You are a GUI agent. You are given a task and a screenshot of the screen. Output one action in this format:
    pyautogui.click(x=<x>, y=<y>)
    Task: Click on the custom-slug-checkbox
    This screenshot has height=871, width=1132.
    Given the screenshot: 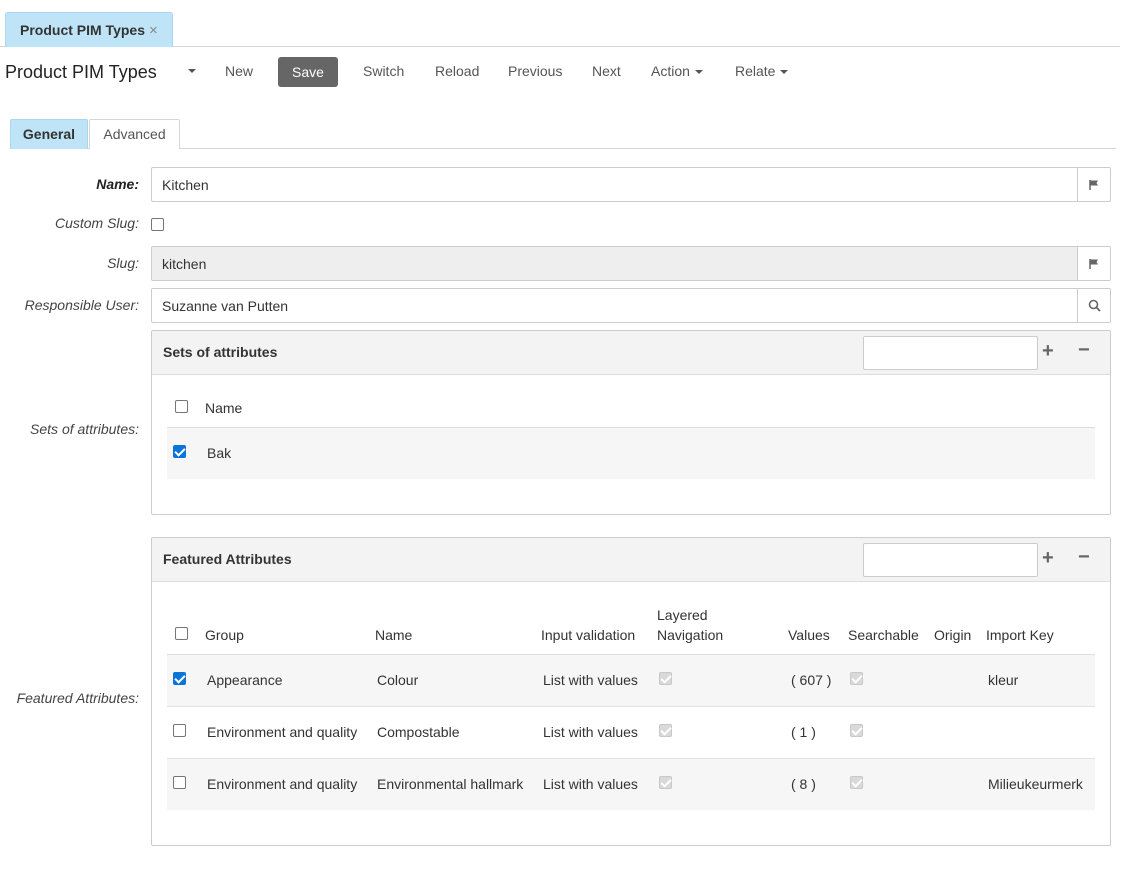 What is the action you would take?
    pyautogui.click(x=157, y=224)
    